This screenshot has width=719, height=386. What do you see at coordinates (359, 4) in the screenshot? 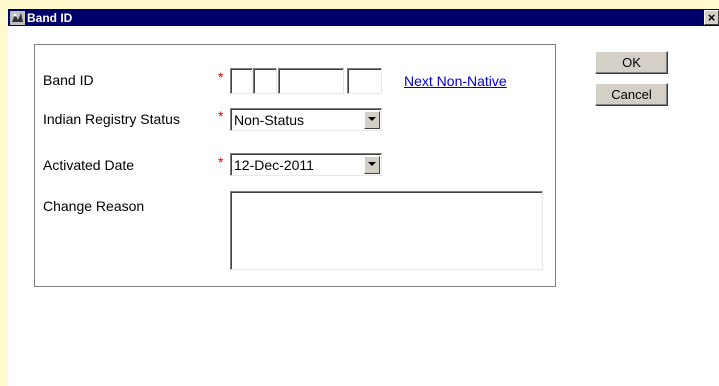
I see `top-background-strip` at bounding box center [359, 4].